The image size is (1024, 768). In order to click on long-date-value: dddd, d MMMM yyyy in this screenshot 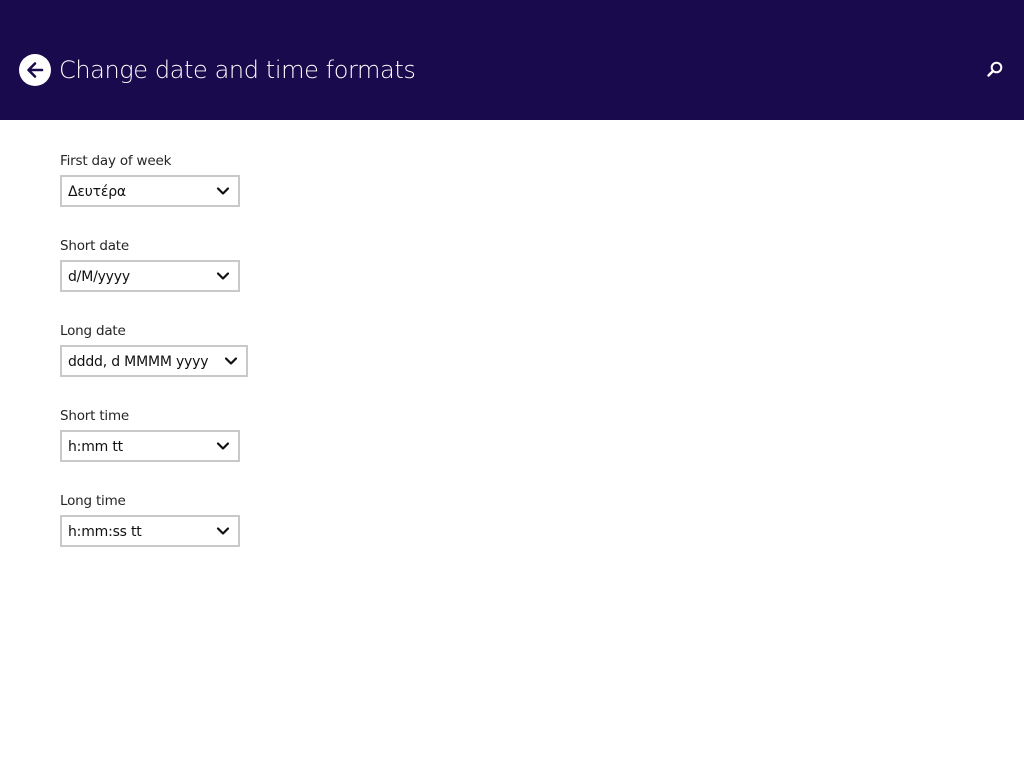, I will do `click(138, 362)`.